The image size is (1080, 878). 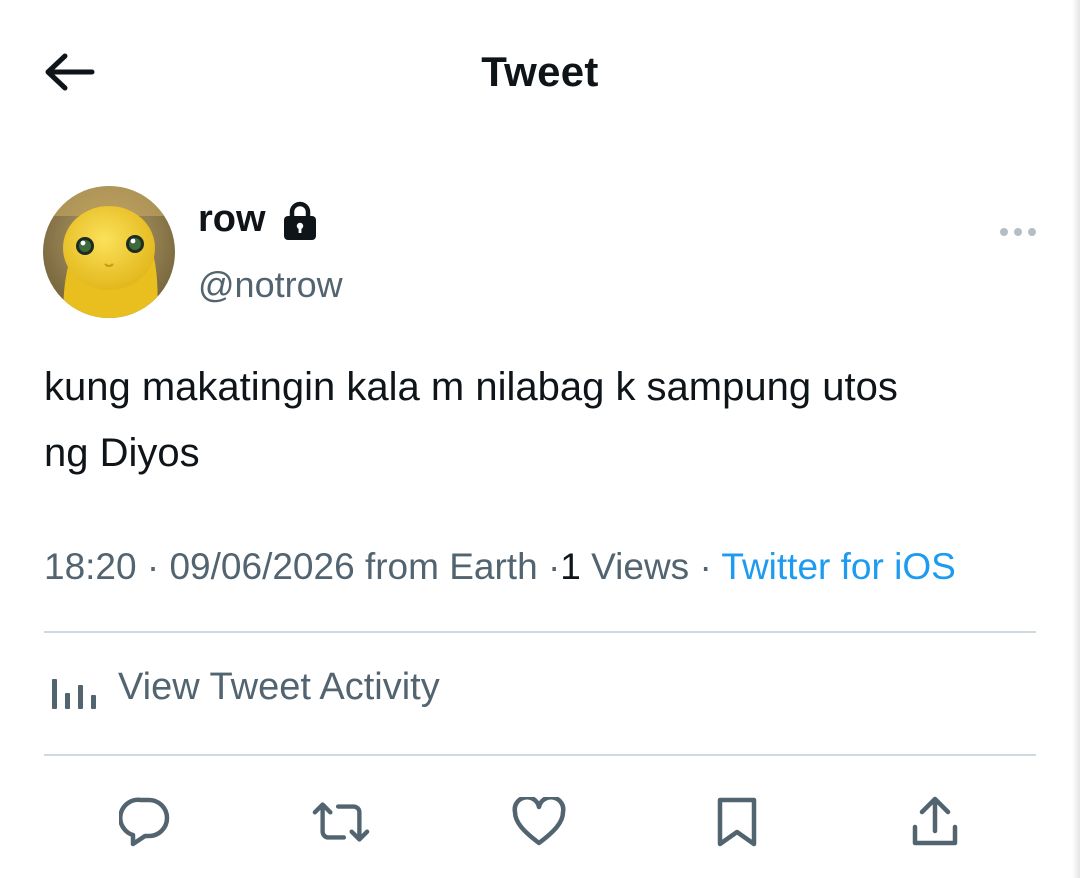 I want to click on views-label: Views, so click(x=640, y=566).